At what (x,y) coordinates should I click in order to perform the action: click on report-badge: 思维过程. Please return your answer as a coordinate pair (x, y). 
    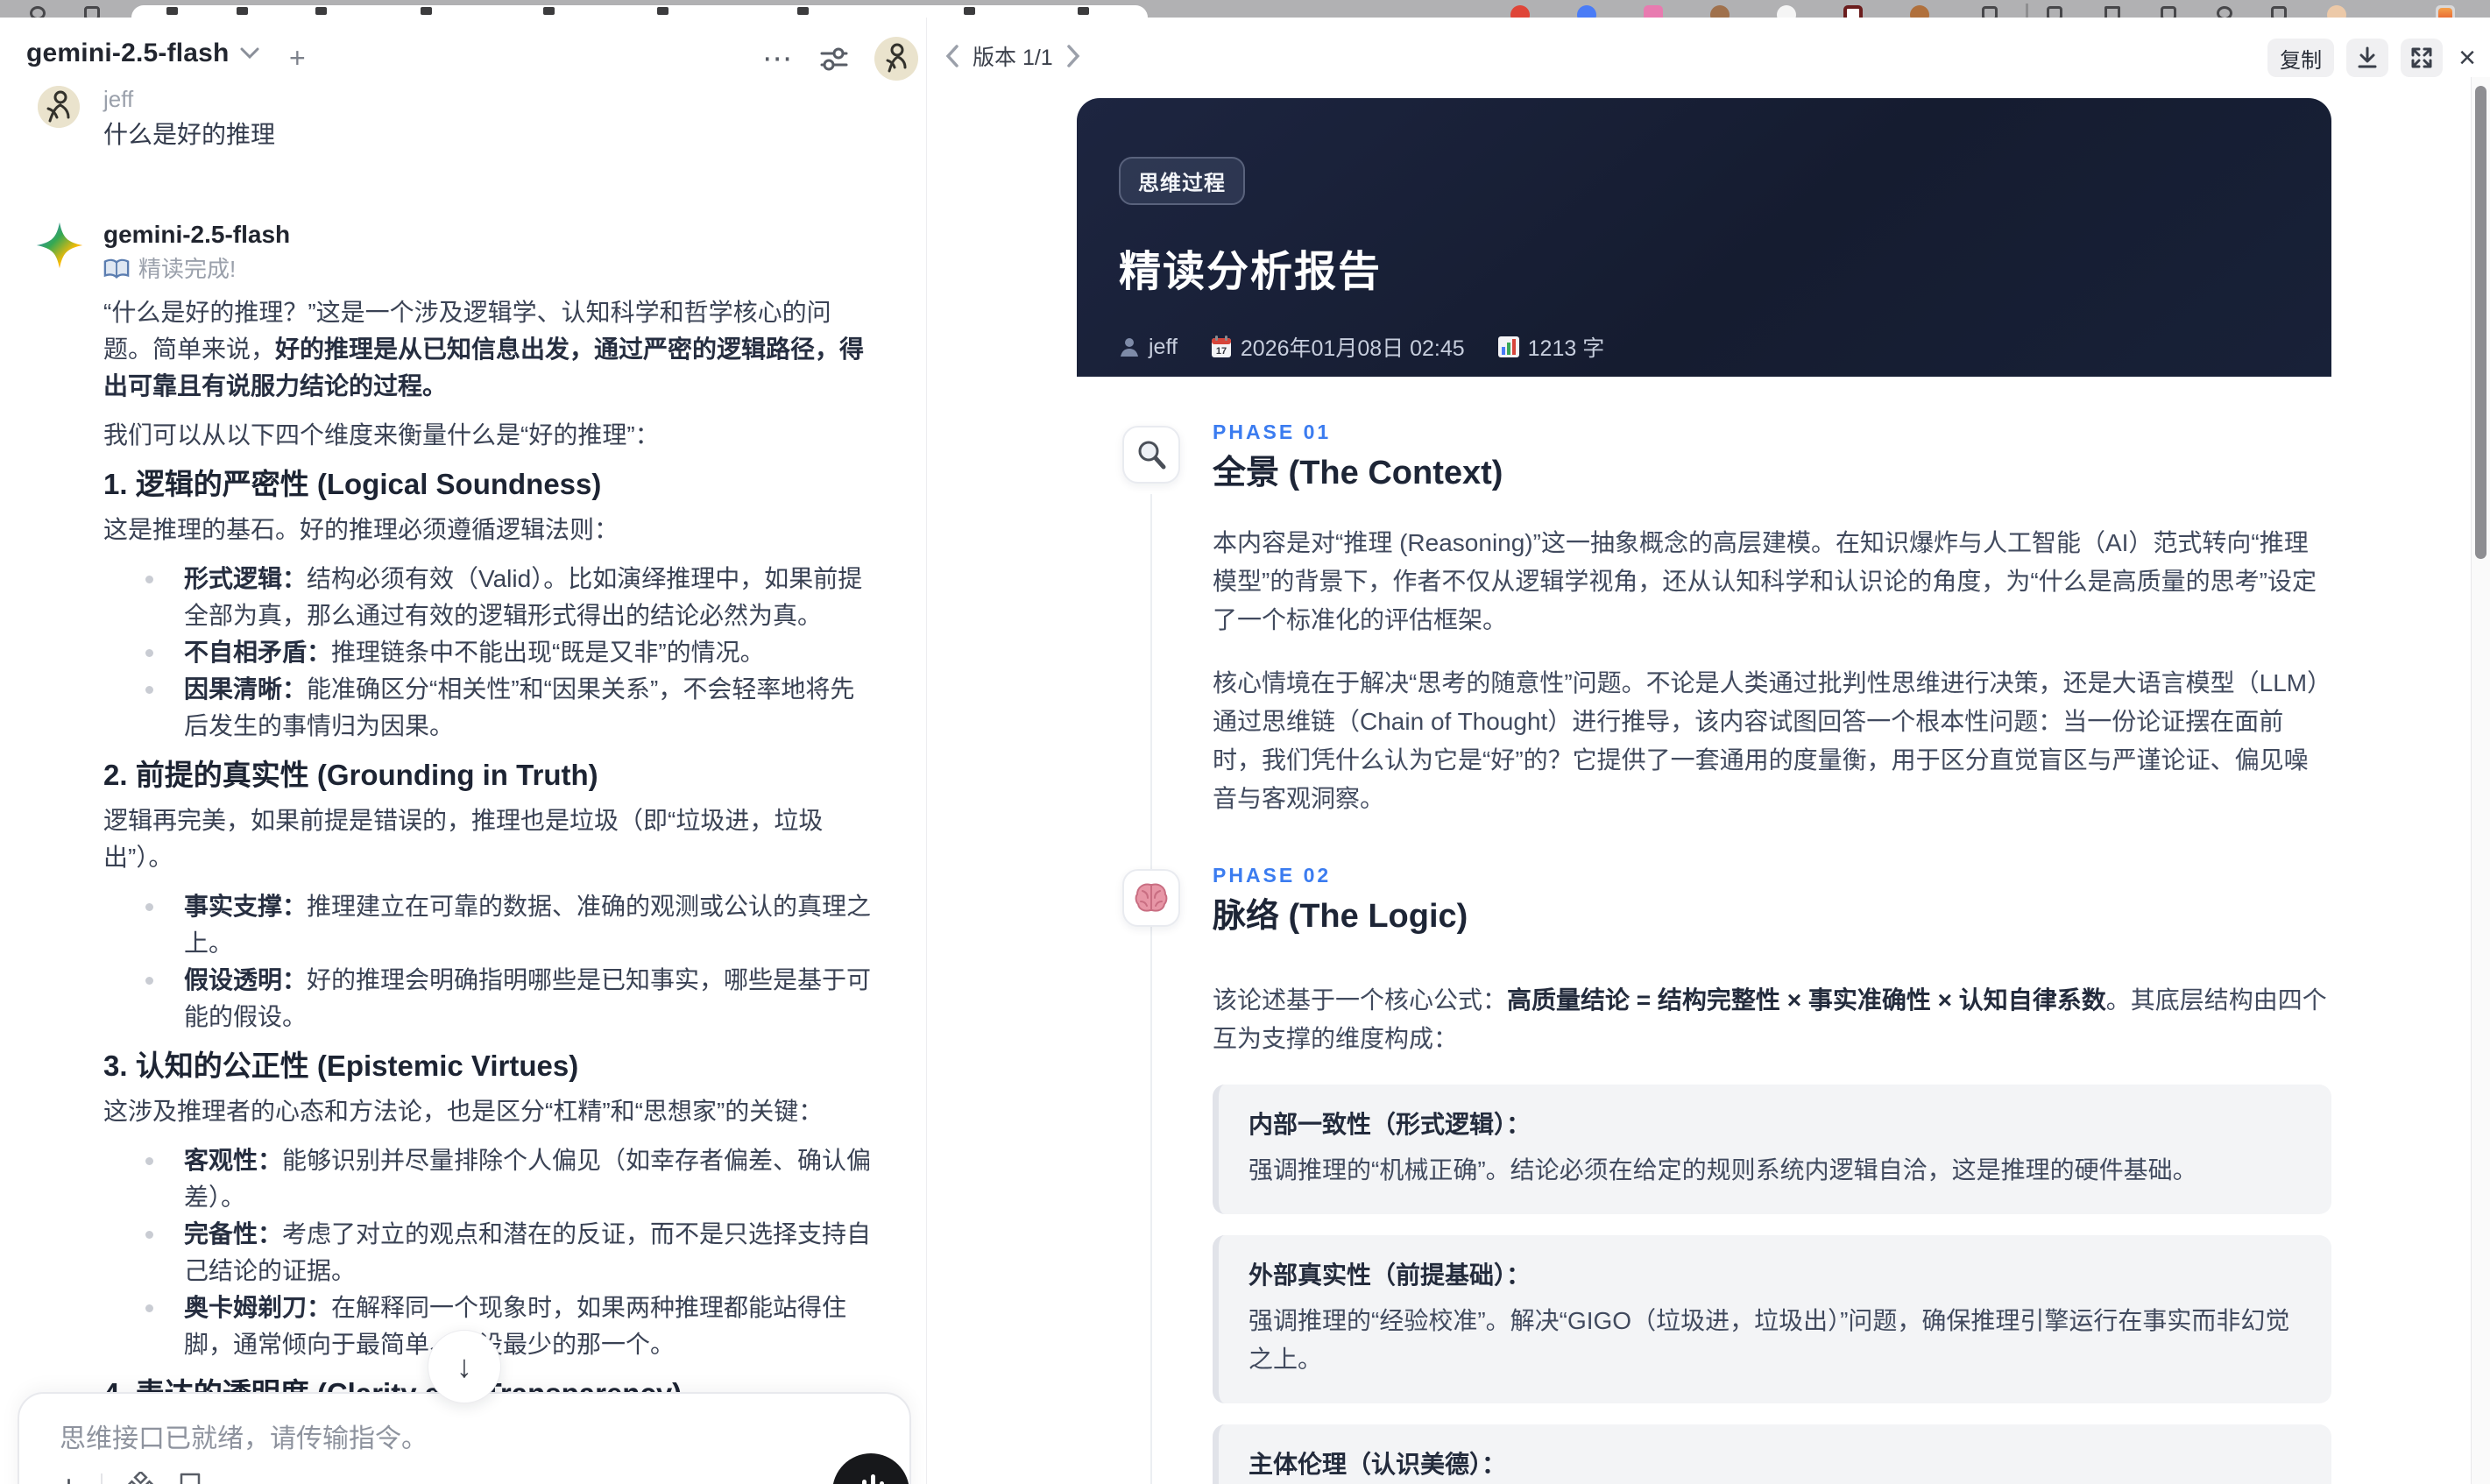
    Looking at the image, I should click on (1182, 181).